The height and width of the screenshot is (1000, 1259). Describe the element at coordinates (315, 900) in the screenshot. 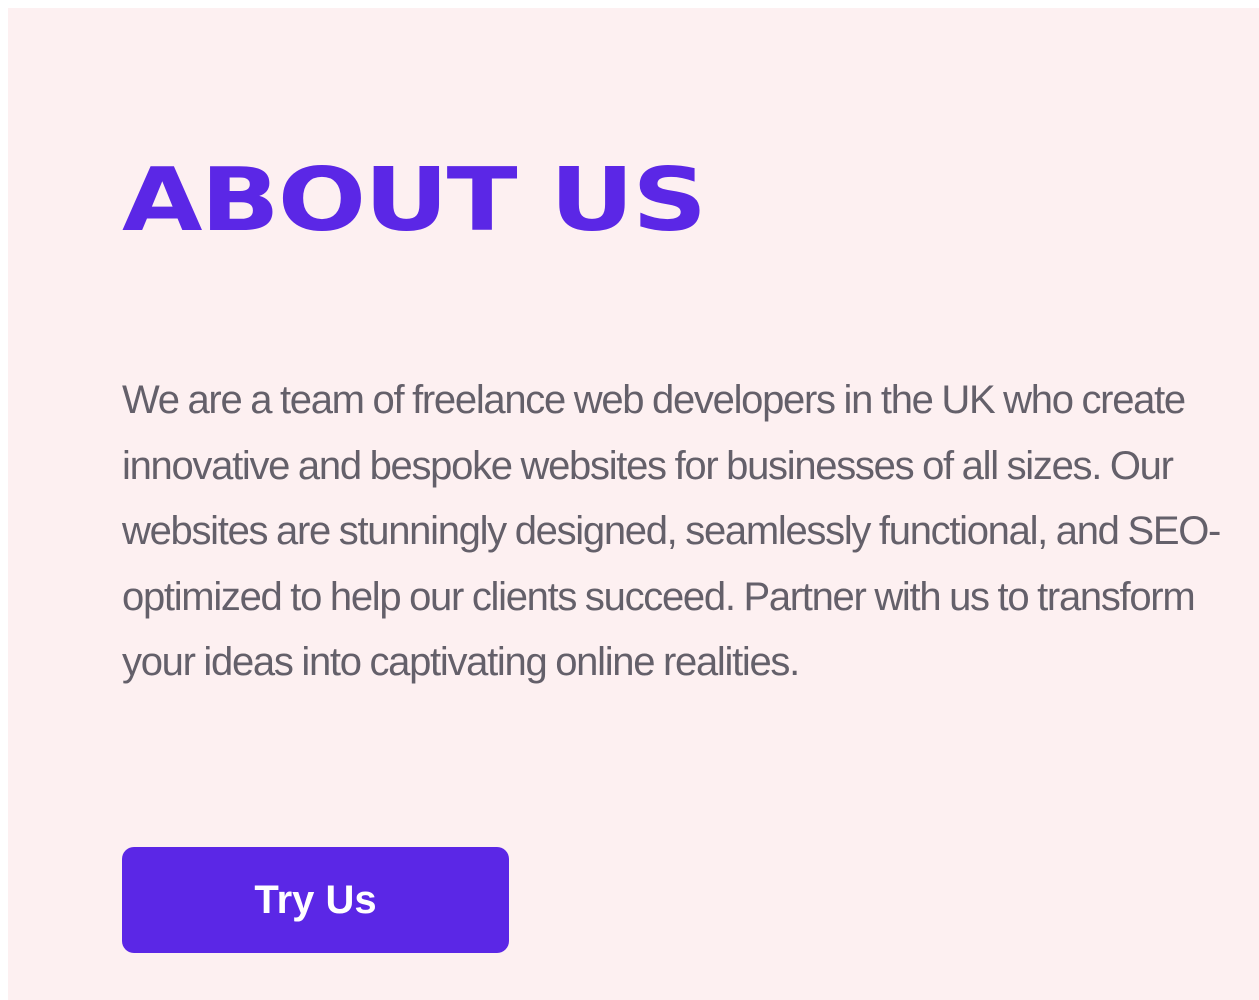

I see `try-us-button: Try Us` at that location.